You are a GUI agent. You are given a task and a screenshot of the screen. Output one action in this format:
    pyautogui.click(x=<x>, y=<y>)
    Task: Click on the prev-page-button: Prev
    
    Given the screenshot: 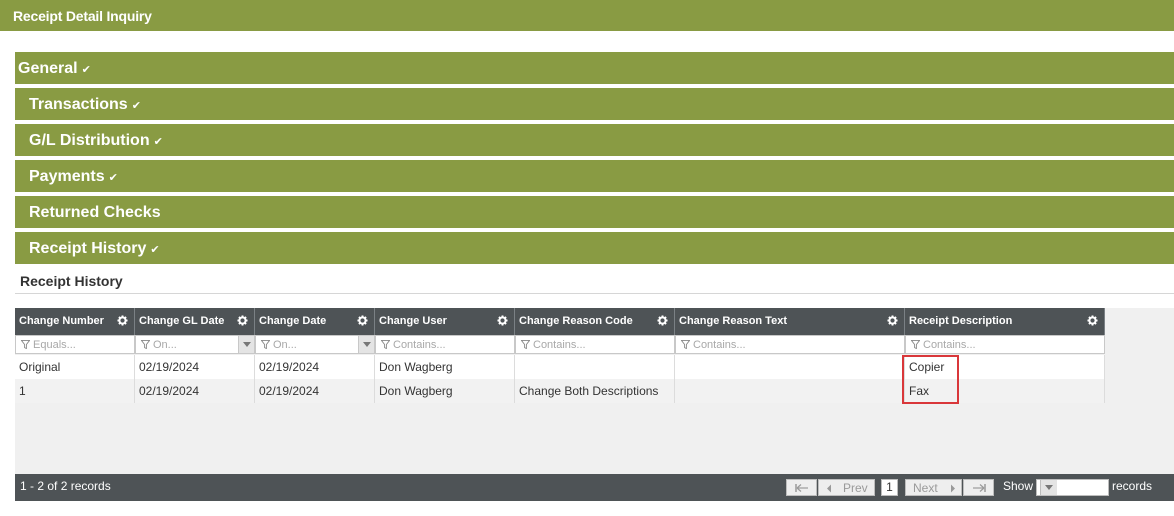 What is the action you would take?
    pyautogui.click(x=846, y=487)
    